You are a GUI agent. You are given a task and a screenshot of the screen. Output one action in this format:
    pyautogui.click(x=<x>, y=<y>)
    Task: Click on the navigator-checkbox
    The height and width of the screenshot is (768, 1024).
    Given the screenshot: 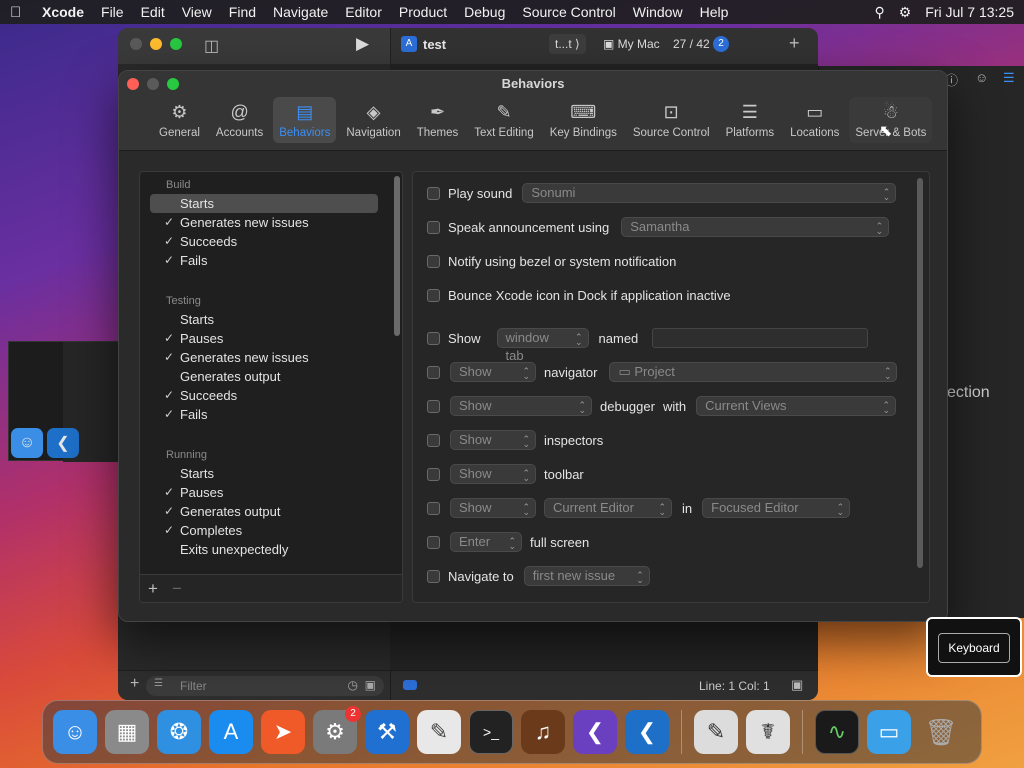 What is the action you would take?
    pyautogui.click(x=433, y=372)
    